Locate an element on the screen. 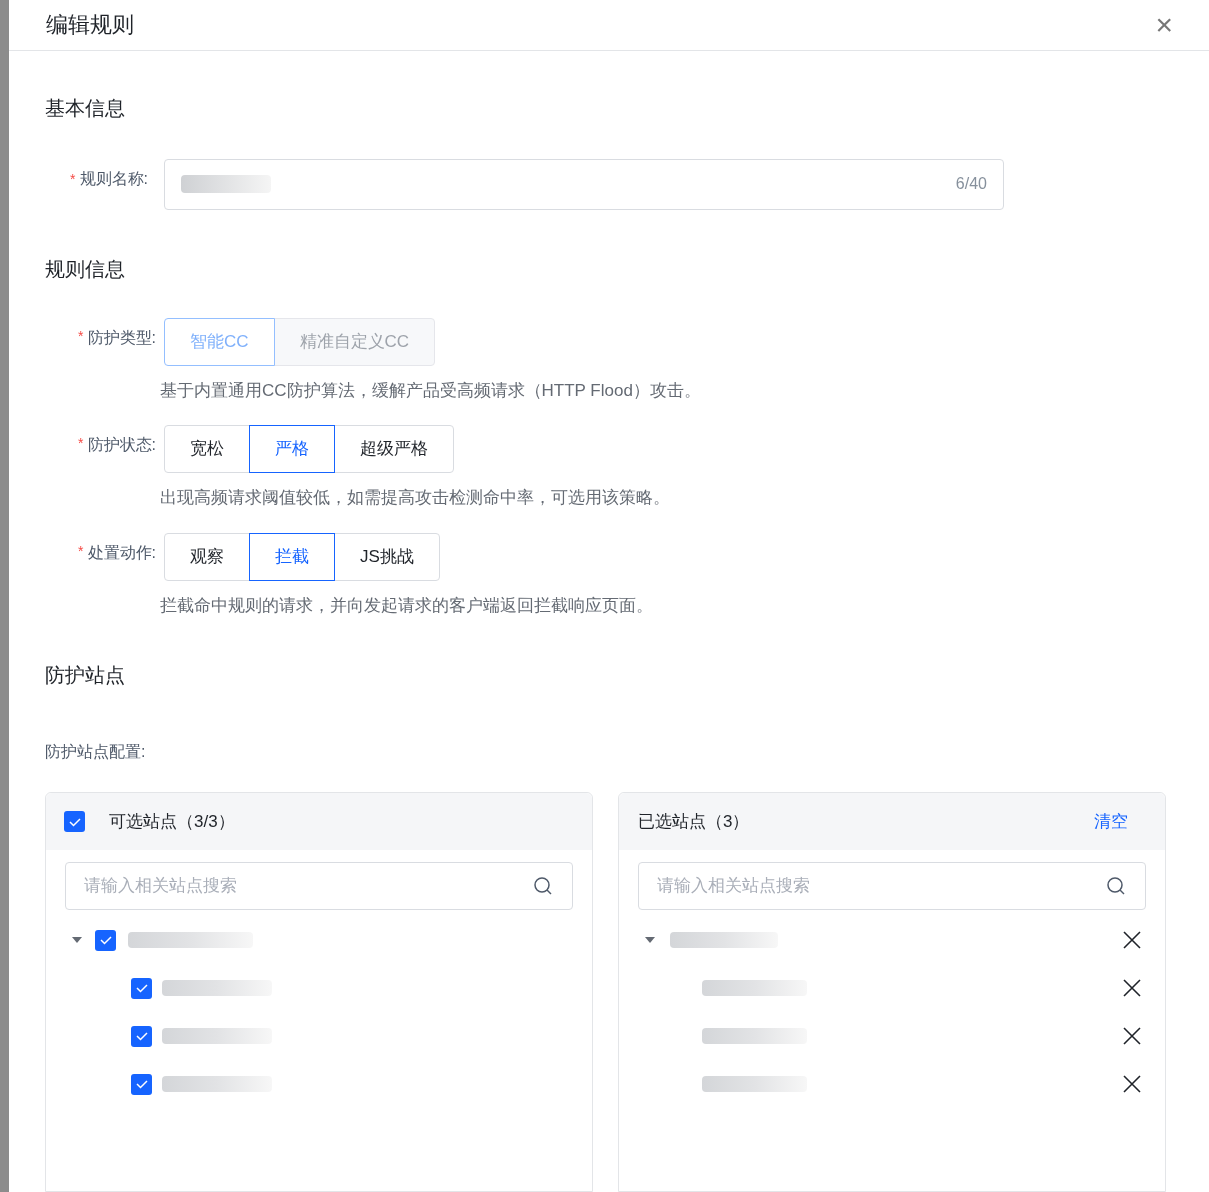 The width and height of the screenshot is (1209, 1192). section-title: 防护站点 is located at coordinates (85, 675).